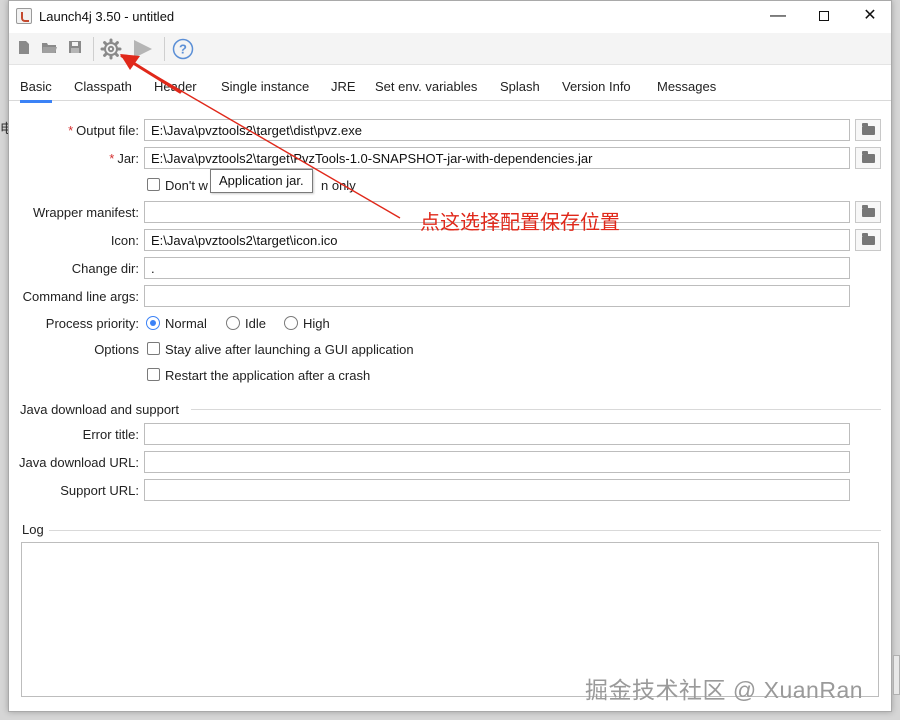 The width and height of the screenshot is (900, 720). I want to click on error-title-field, so click(497, 434).